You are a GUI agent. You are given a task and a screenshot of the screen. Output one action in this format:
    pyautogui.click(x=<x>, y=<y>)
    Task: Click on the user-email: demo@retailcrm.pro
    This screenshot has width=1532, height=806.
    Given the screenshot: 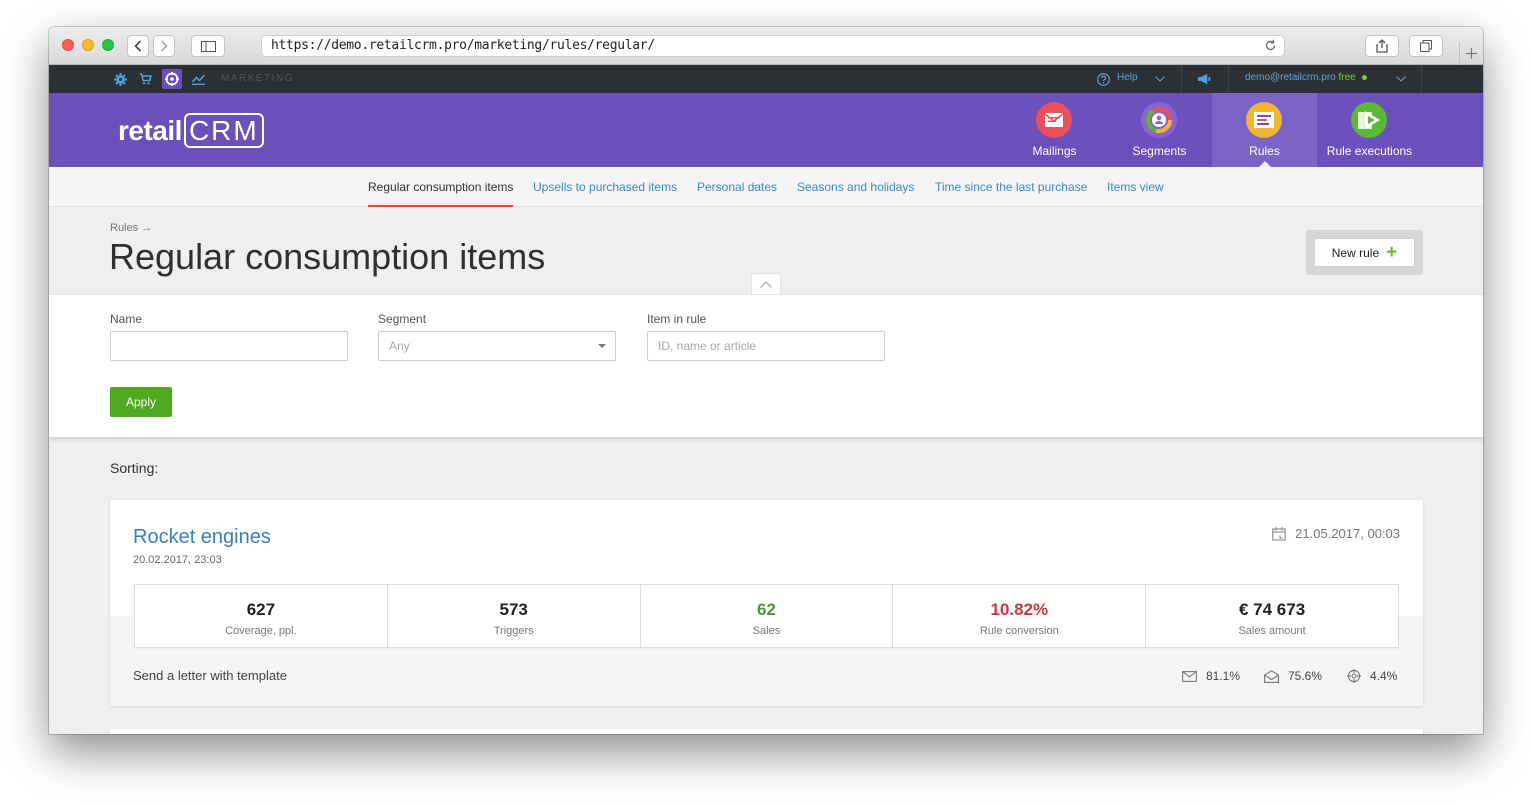 What is the action you would take?
    pyautogui.click(x=1290, y=77)
    